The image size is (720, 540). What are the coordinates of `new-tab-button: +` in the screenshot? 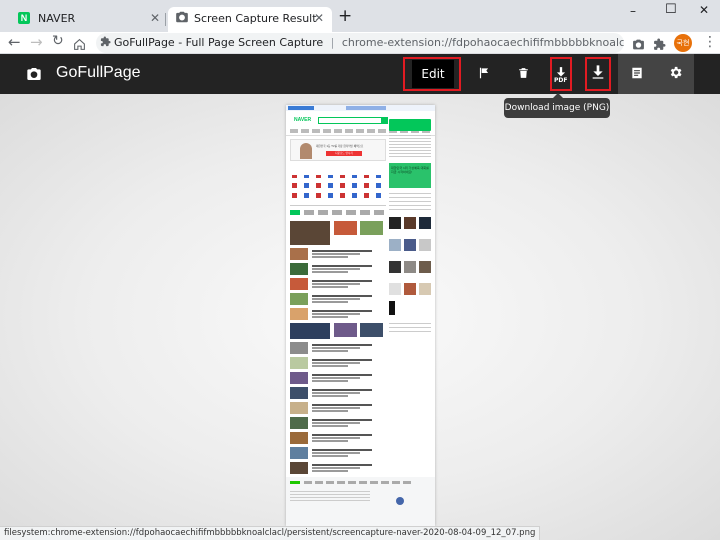 It's located at (345, 16).